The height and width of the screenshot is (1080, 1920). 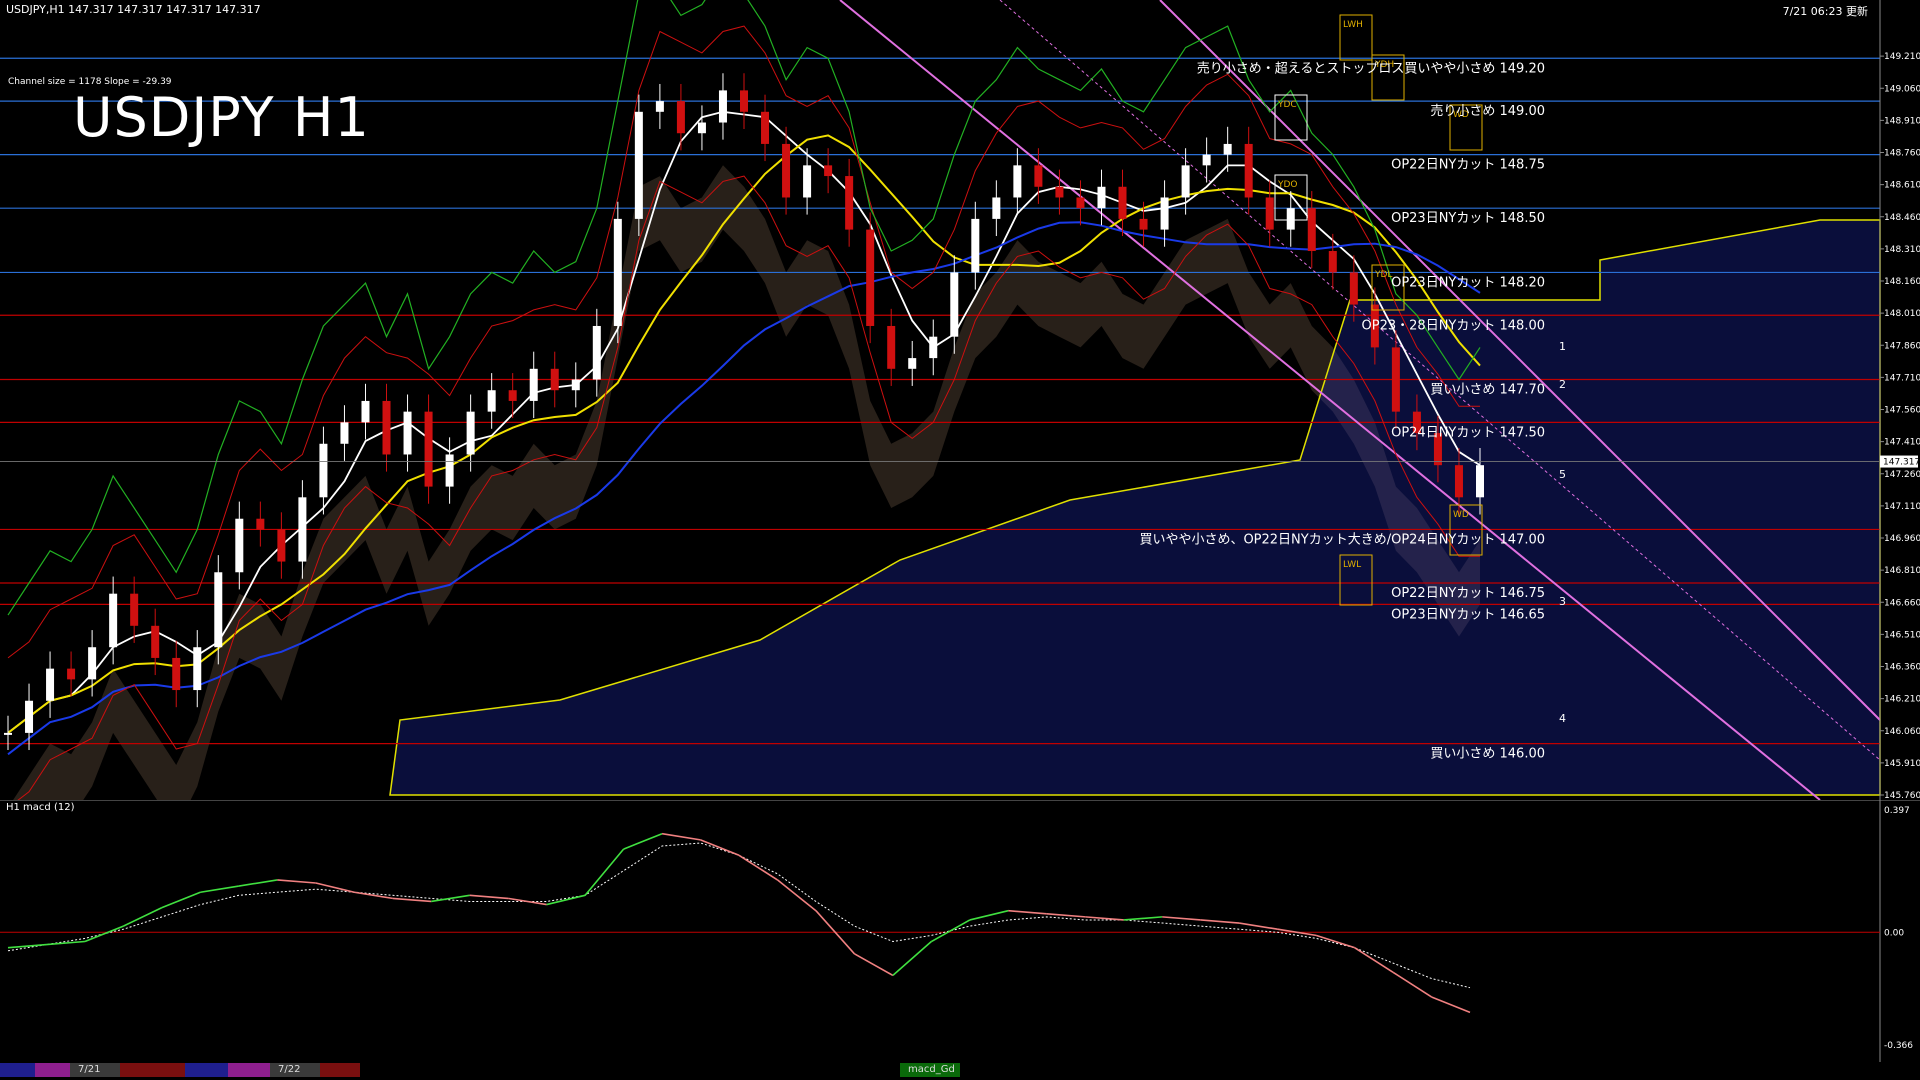 What do you see at coordinates (1352, 565) in the screenshot?
I see `zone-label: LWL` at bounding box center [1352, 565].